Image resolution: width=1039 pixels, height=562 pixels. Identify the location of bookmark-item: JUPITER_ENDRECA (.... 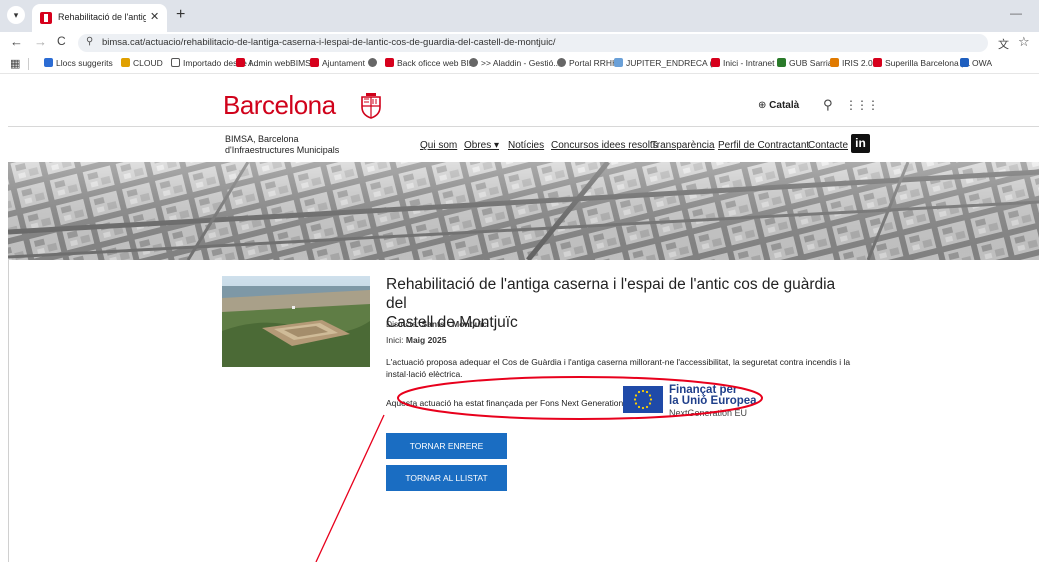
(667, 63).